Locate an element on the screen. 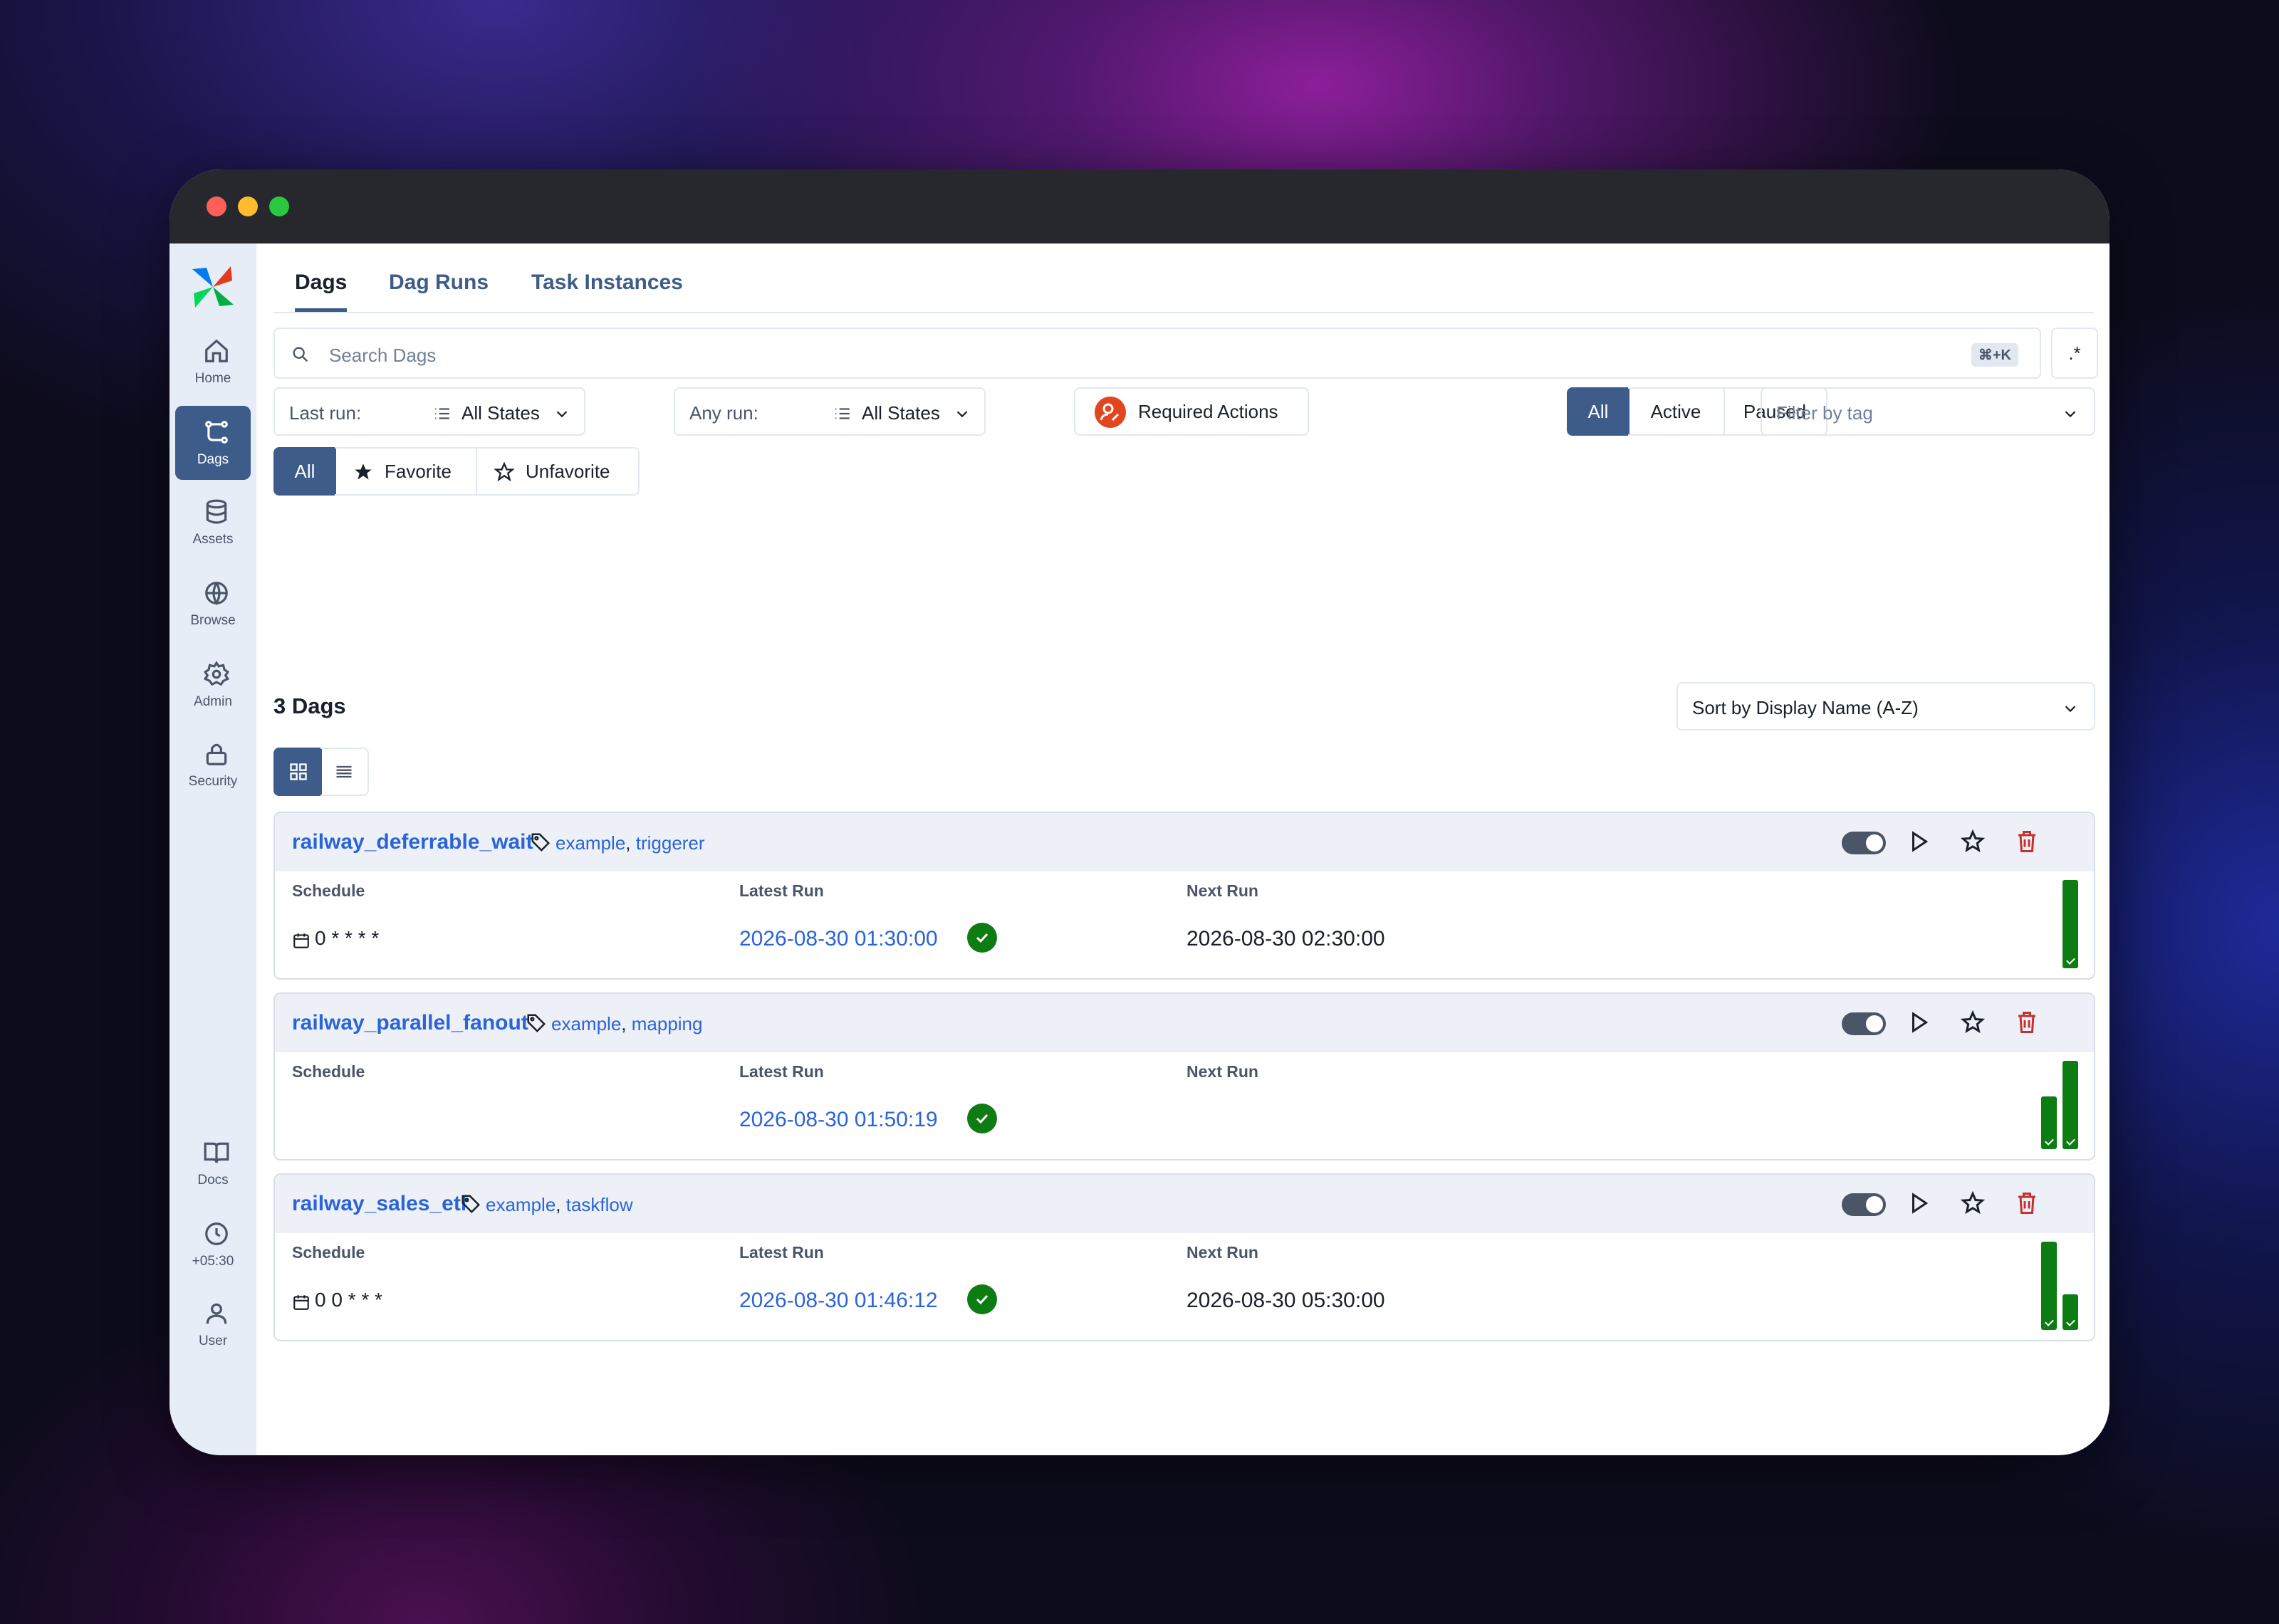 Image resolution: width=2279 pixels, height=1624 pixels. dag-tag-link: triggerer is located at coordinates (670, 843).